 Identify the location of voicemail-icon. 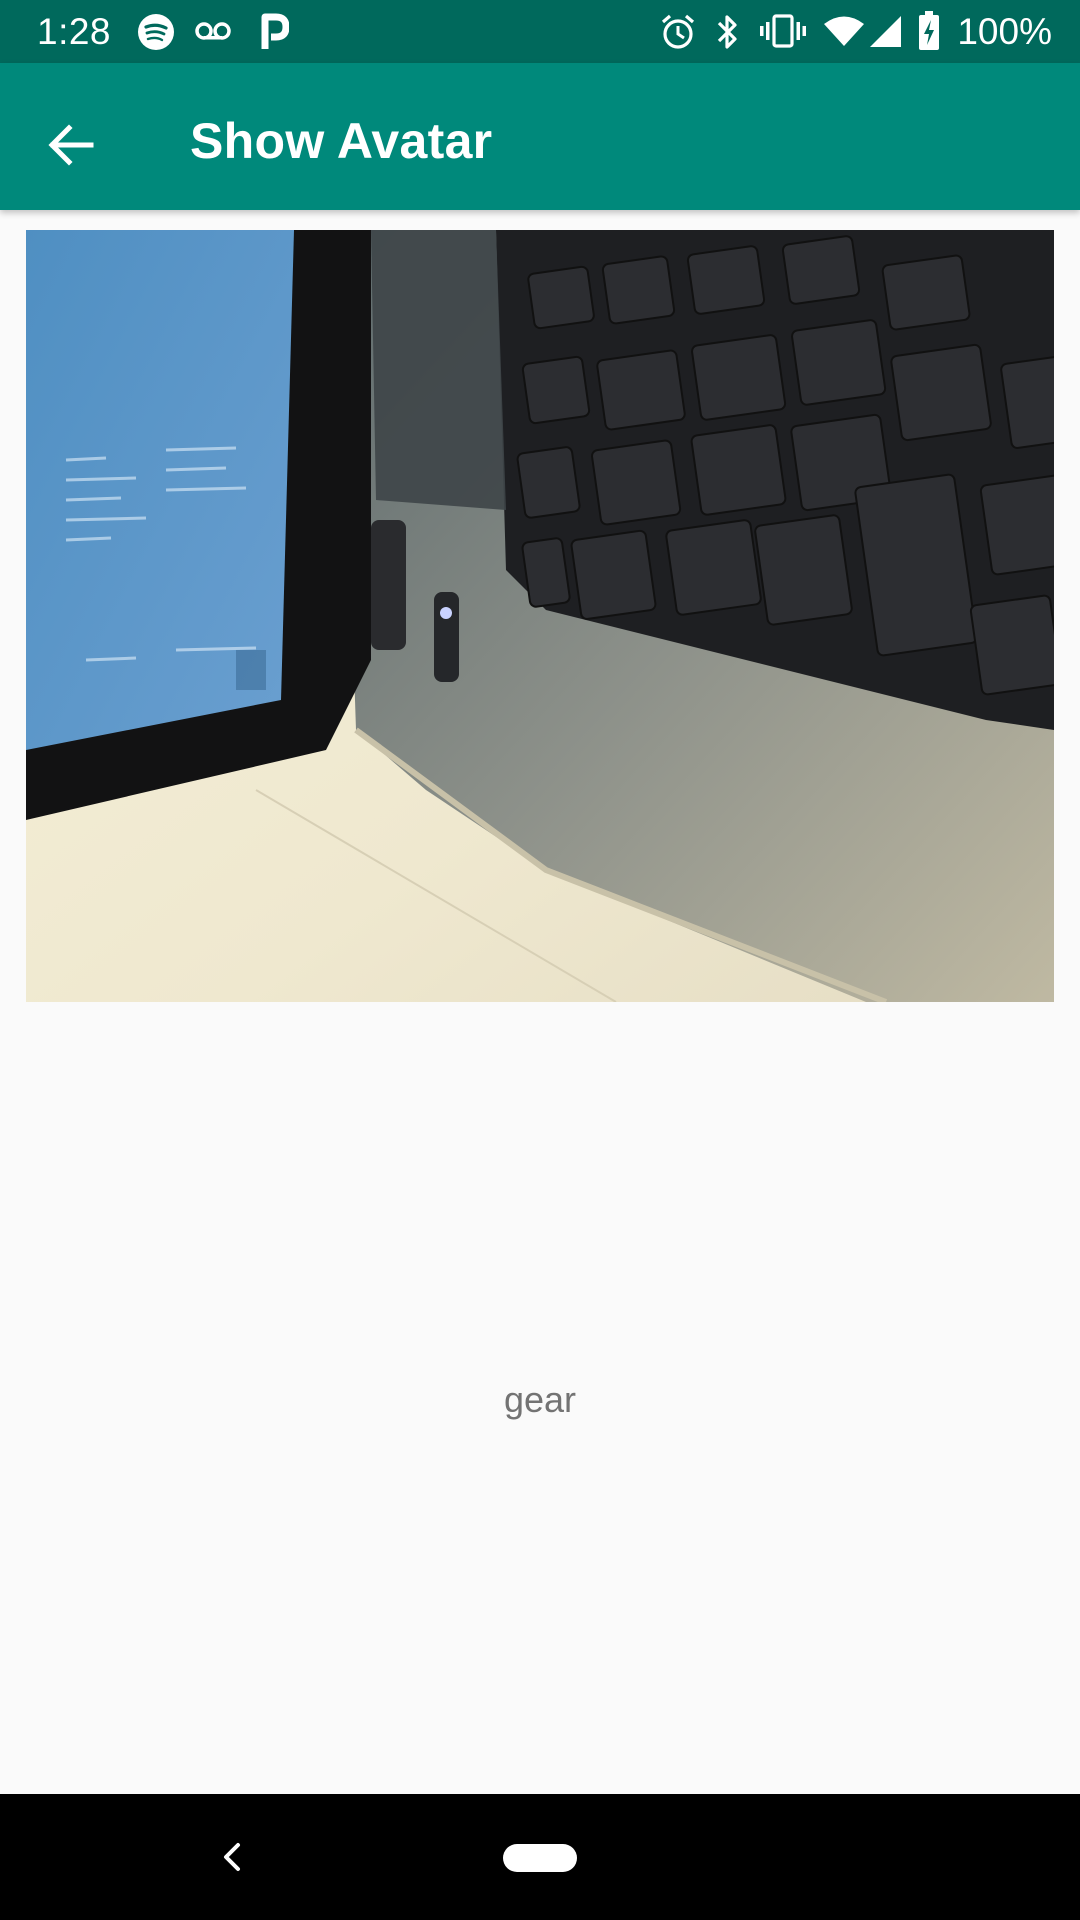
(213, 31).